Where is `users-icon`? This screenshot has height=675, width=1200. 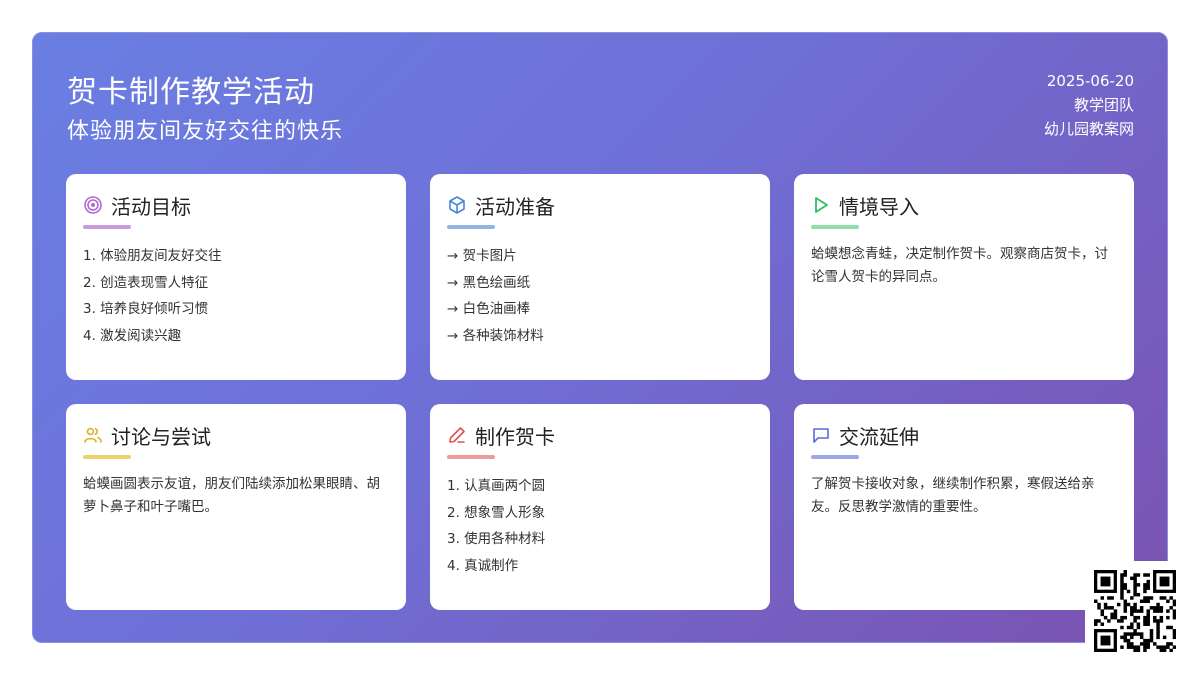
users-icon is located at coordinates (93, 435).